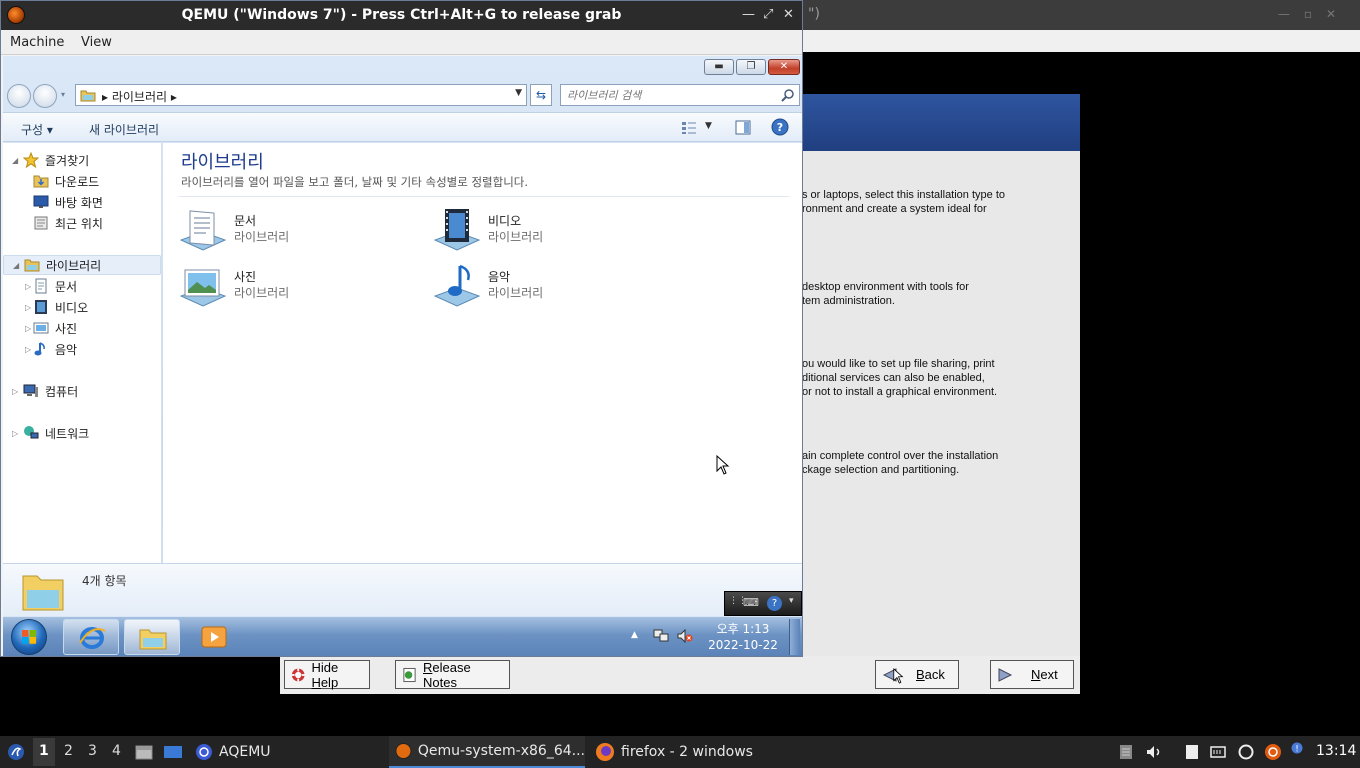 The height and width of the screenshot is (768, 1360). Describe the element at coordinates (82, 160) in the screenshot. I see `nav-favorites: ◢ 즐겨찾기` at that location.